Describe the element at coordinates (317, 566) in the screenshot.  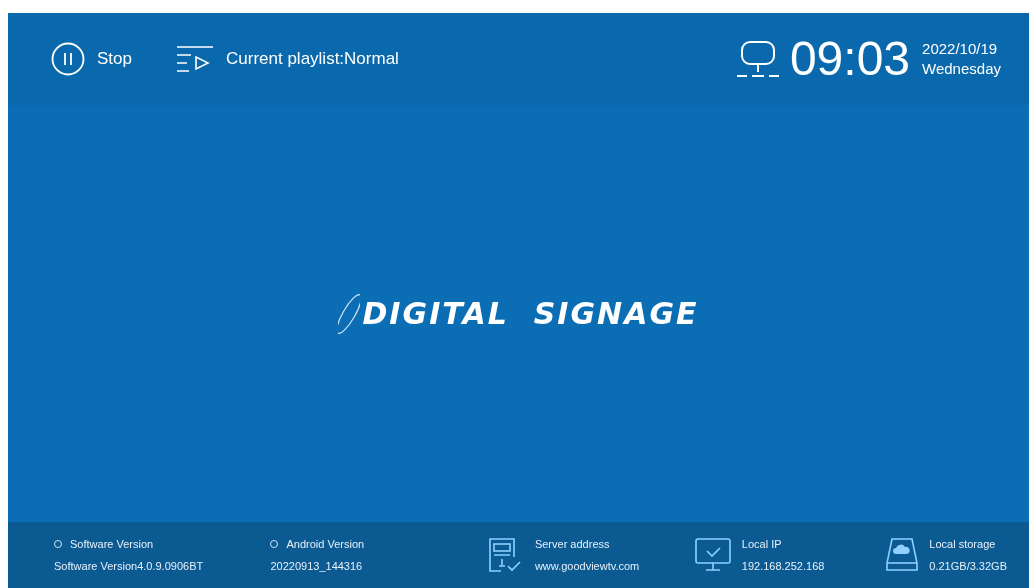
I see `info-value: 20220913_144316` at that location.